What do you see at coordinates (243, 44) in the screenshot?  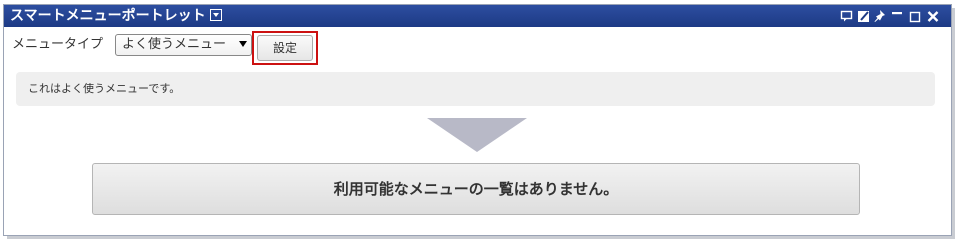 I see `dropdown-arrow-icon` at bounding box center [243, 44].